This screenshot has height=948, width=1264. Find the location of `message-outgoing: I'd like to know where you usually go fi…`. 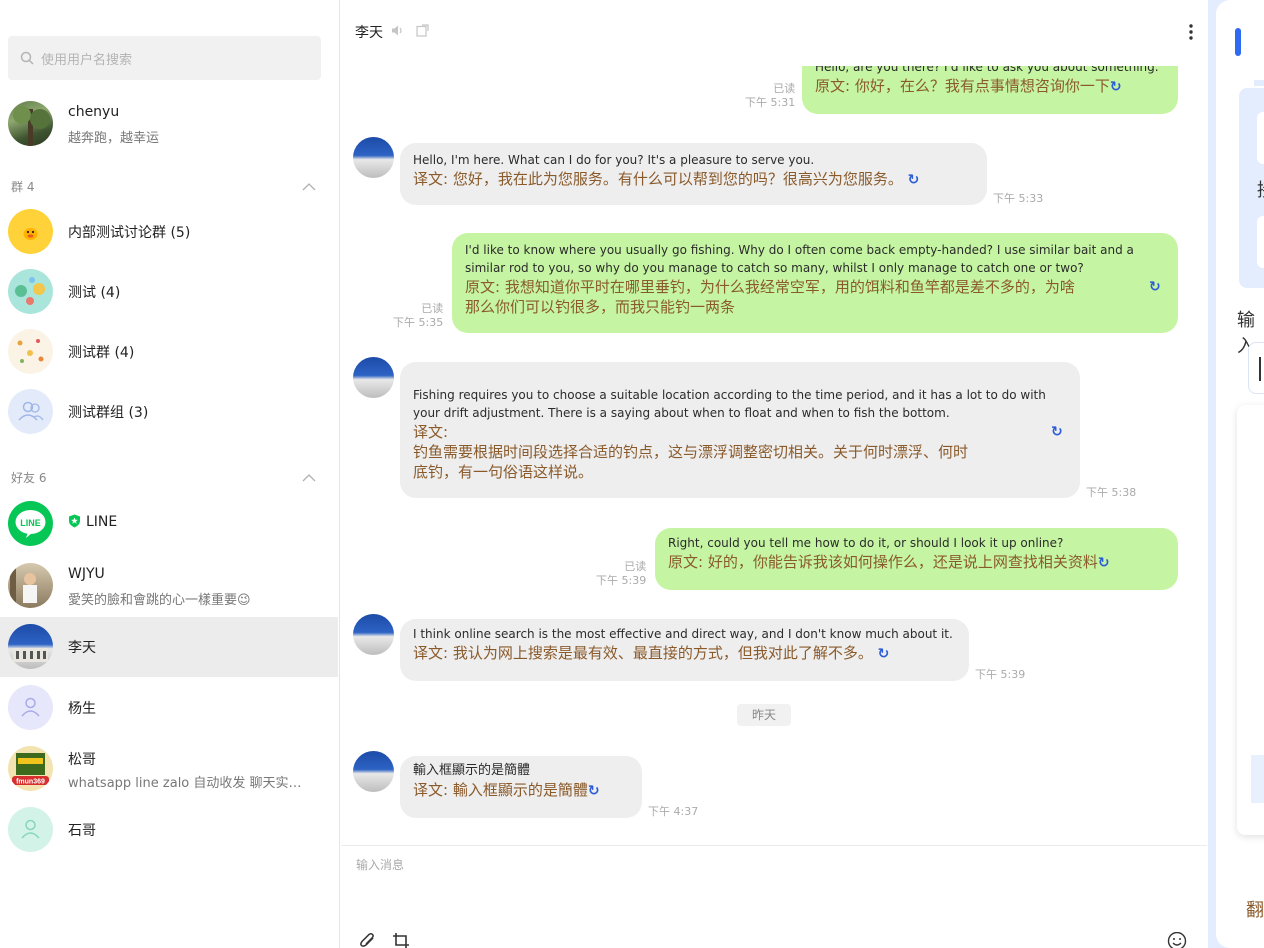

message-outgoing: I'd like to know where you usually go fi… is located at coordinates (815, 283).